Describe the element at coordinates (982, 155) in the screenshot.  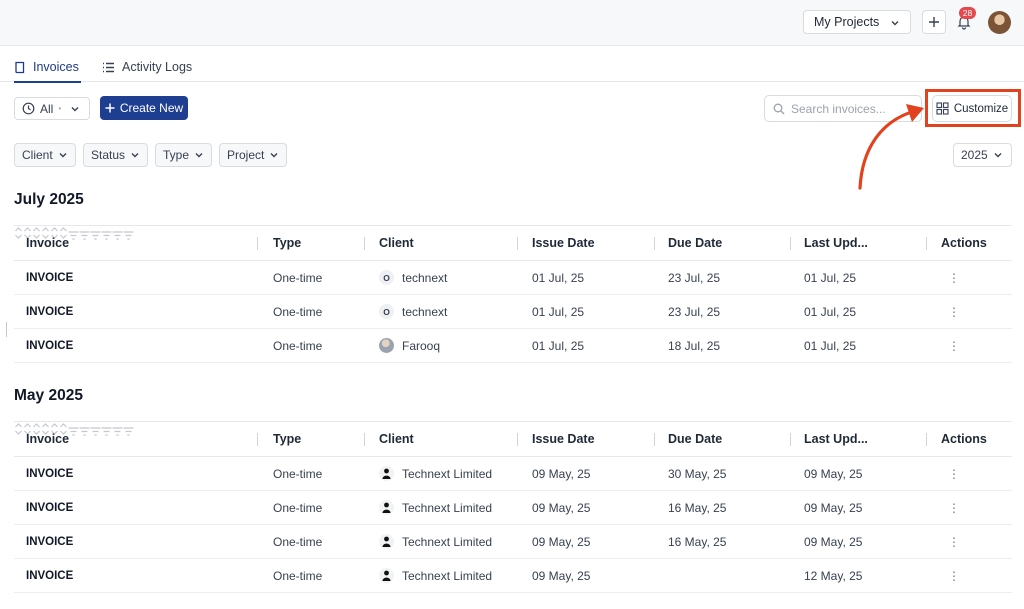
I see `year-filter: 2025` at that location.